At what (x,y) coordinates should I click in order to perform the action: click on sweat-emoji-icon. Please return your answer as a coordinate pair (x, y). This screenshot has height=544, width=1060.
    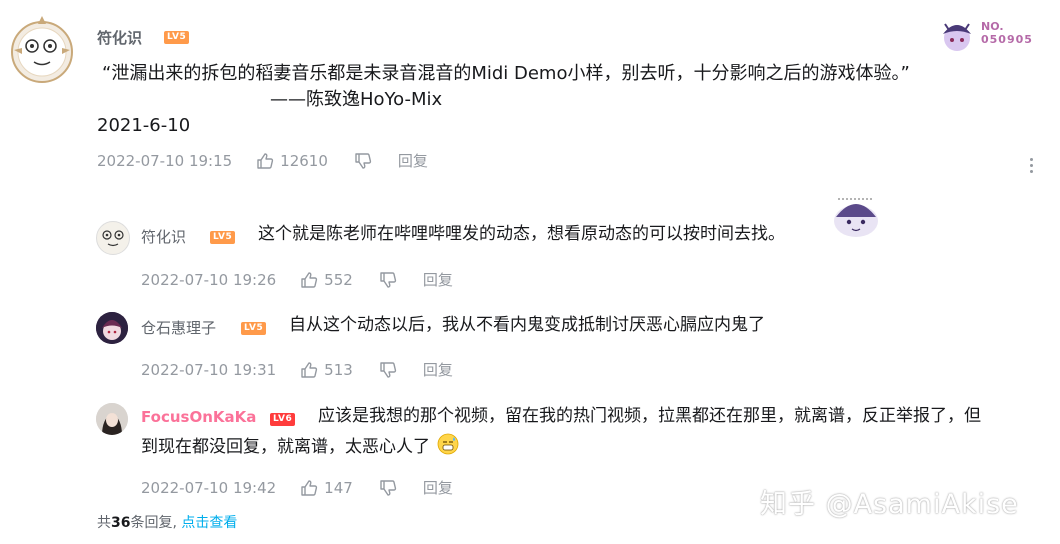
    Looking at the image, I should click on (448, 444).